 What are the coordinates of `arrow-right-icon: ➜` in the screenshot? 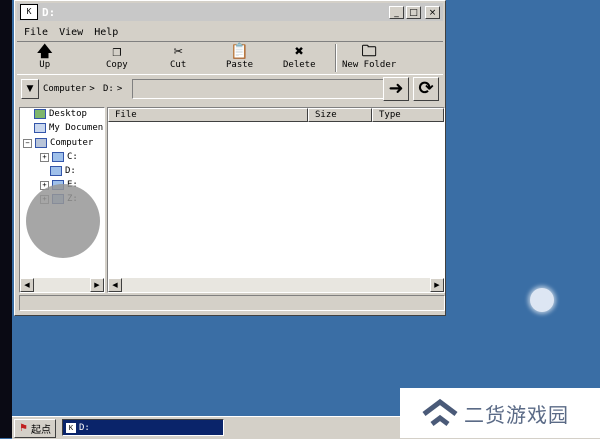 It's located at (396, 88).